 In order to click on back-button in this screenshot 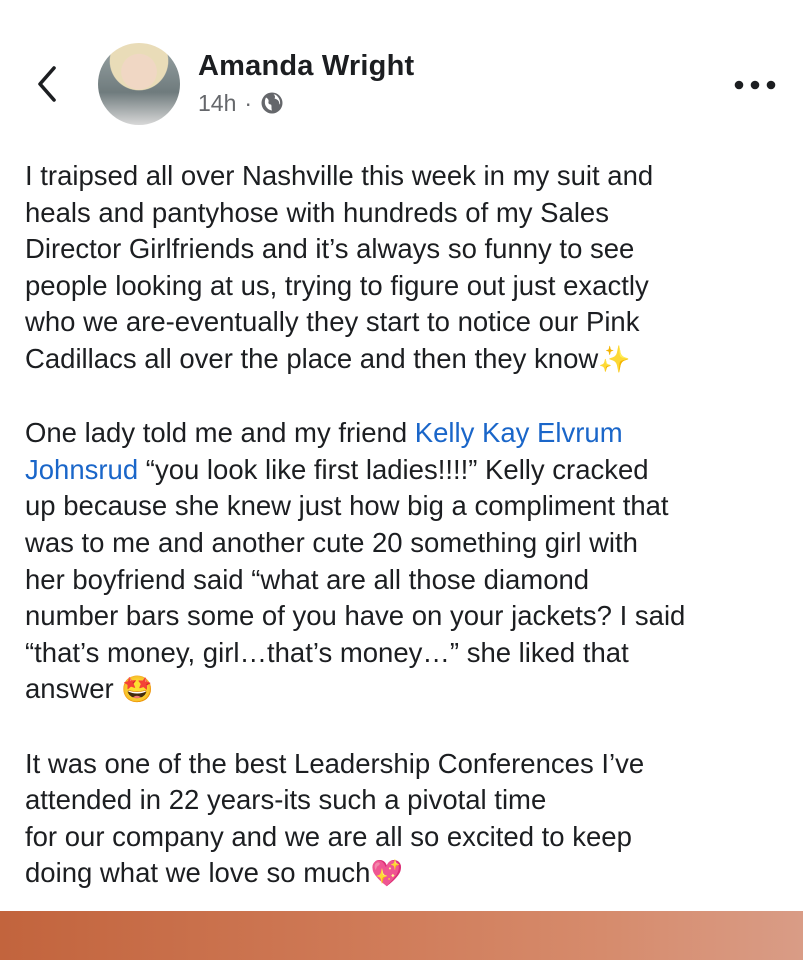, I will do `click(47, 84)`.